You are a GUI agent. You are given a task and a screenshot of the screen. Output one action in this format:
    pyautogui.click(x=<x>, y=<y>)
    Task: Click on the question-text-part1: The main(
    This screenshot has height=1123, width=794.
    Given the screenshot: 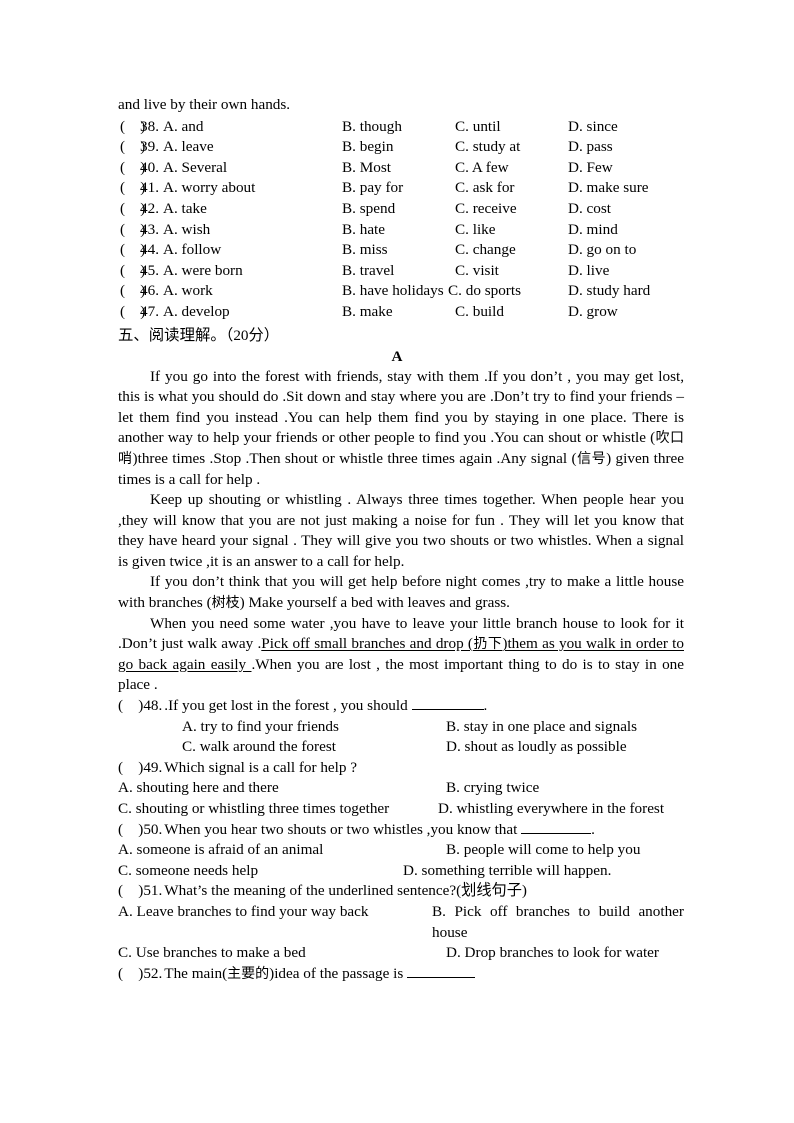 What is the action you would take?
    pyautogui.click(x=196, y=973)
    